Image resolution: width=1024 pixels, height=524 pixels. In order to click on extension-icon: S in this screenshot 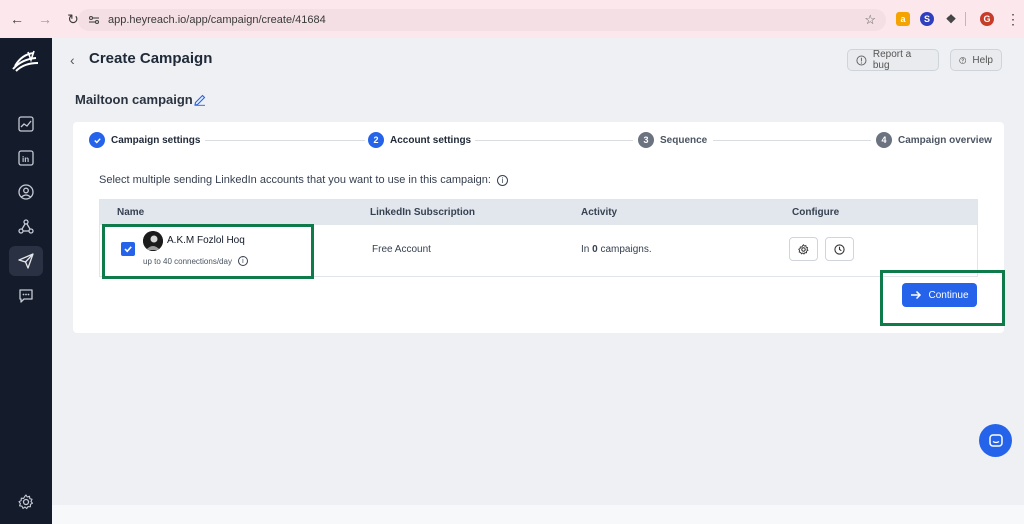, I will do `click(927, 19)`.